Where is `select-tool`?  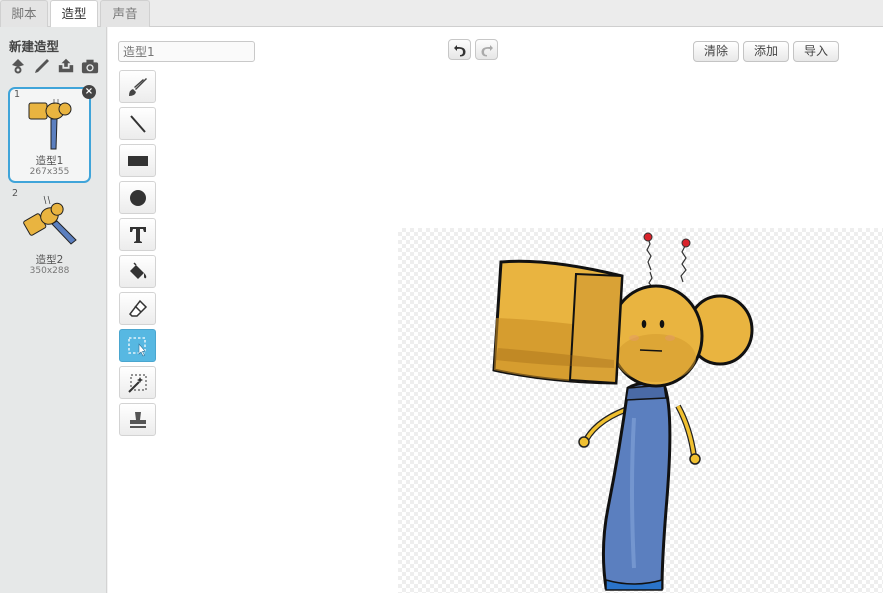
select-tool is located at coordinates (137, 345).